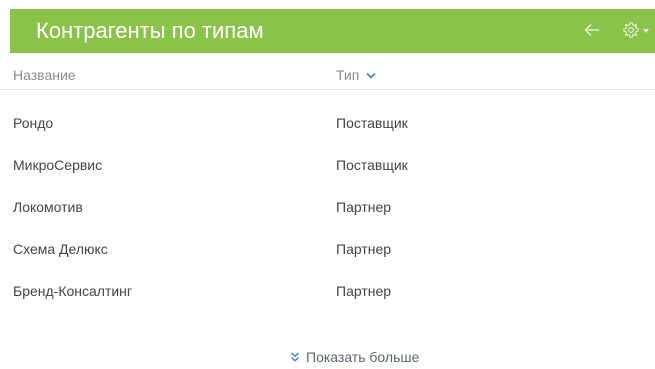 This screenshot has width=655, height=369. What do you see at coordinates (645, 31) in the screenshot?
I see `dropdown-caret-icon` at bounding box center [645, 31].